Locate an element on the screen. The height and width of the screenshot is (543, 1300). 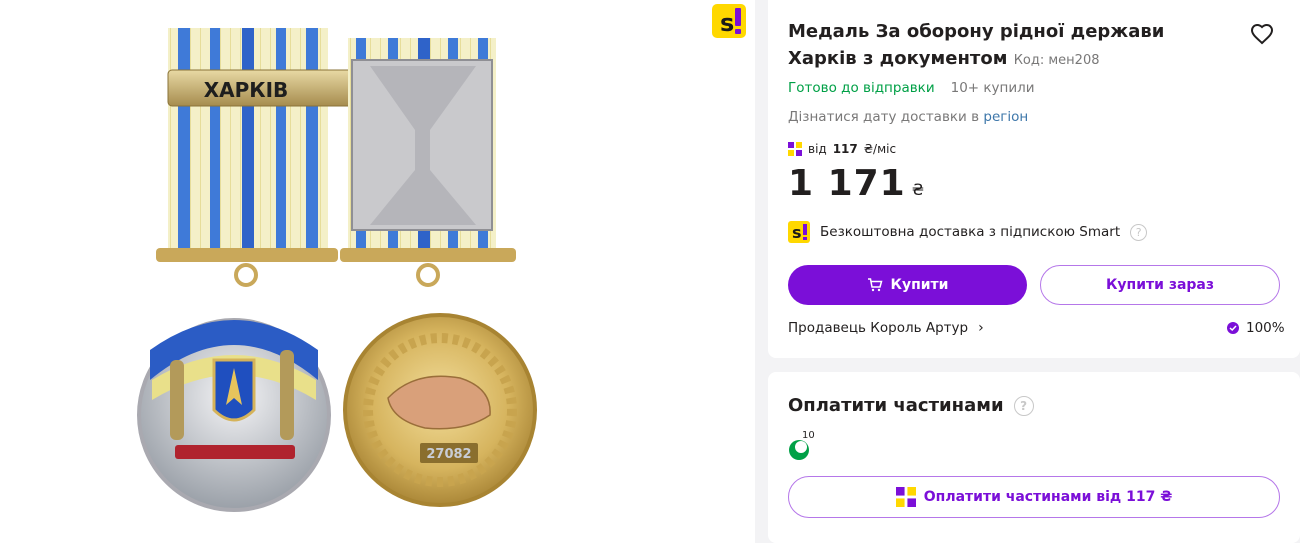
seller-badge-icon is located at coordinates (1233, 328).